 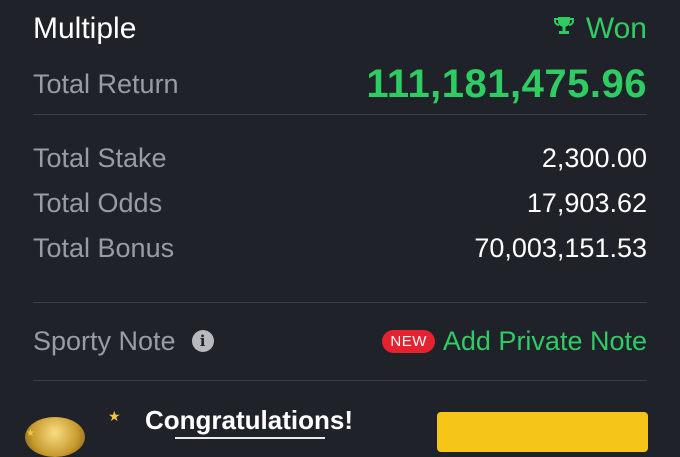 I want to click on sporty-note-label: Sporty Note, so click(x=104, y=340).